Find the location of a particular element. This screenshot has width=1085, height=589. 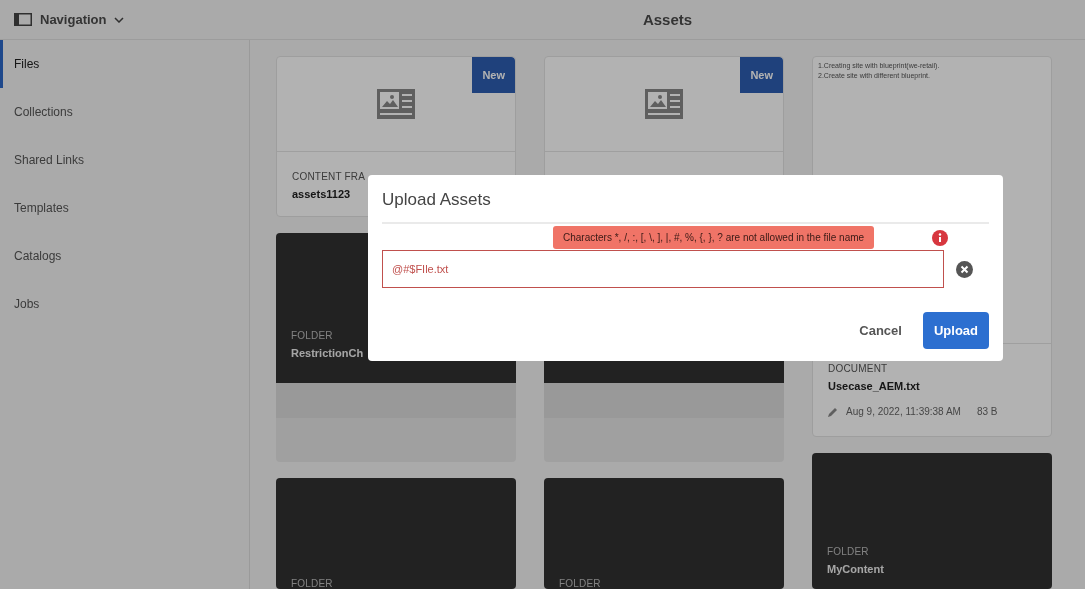

asset-name: Usecase_AEM.txt is located at coordinates (874, 386).